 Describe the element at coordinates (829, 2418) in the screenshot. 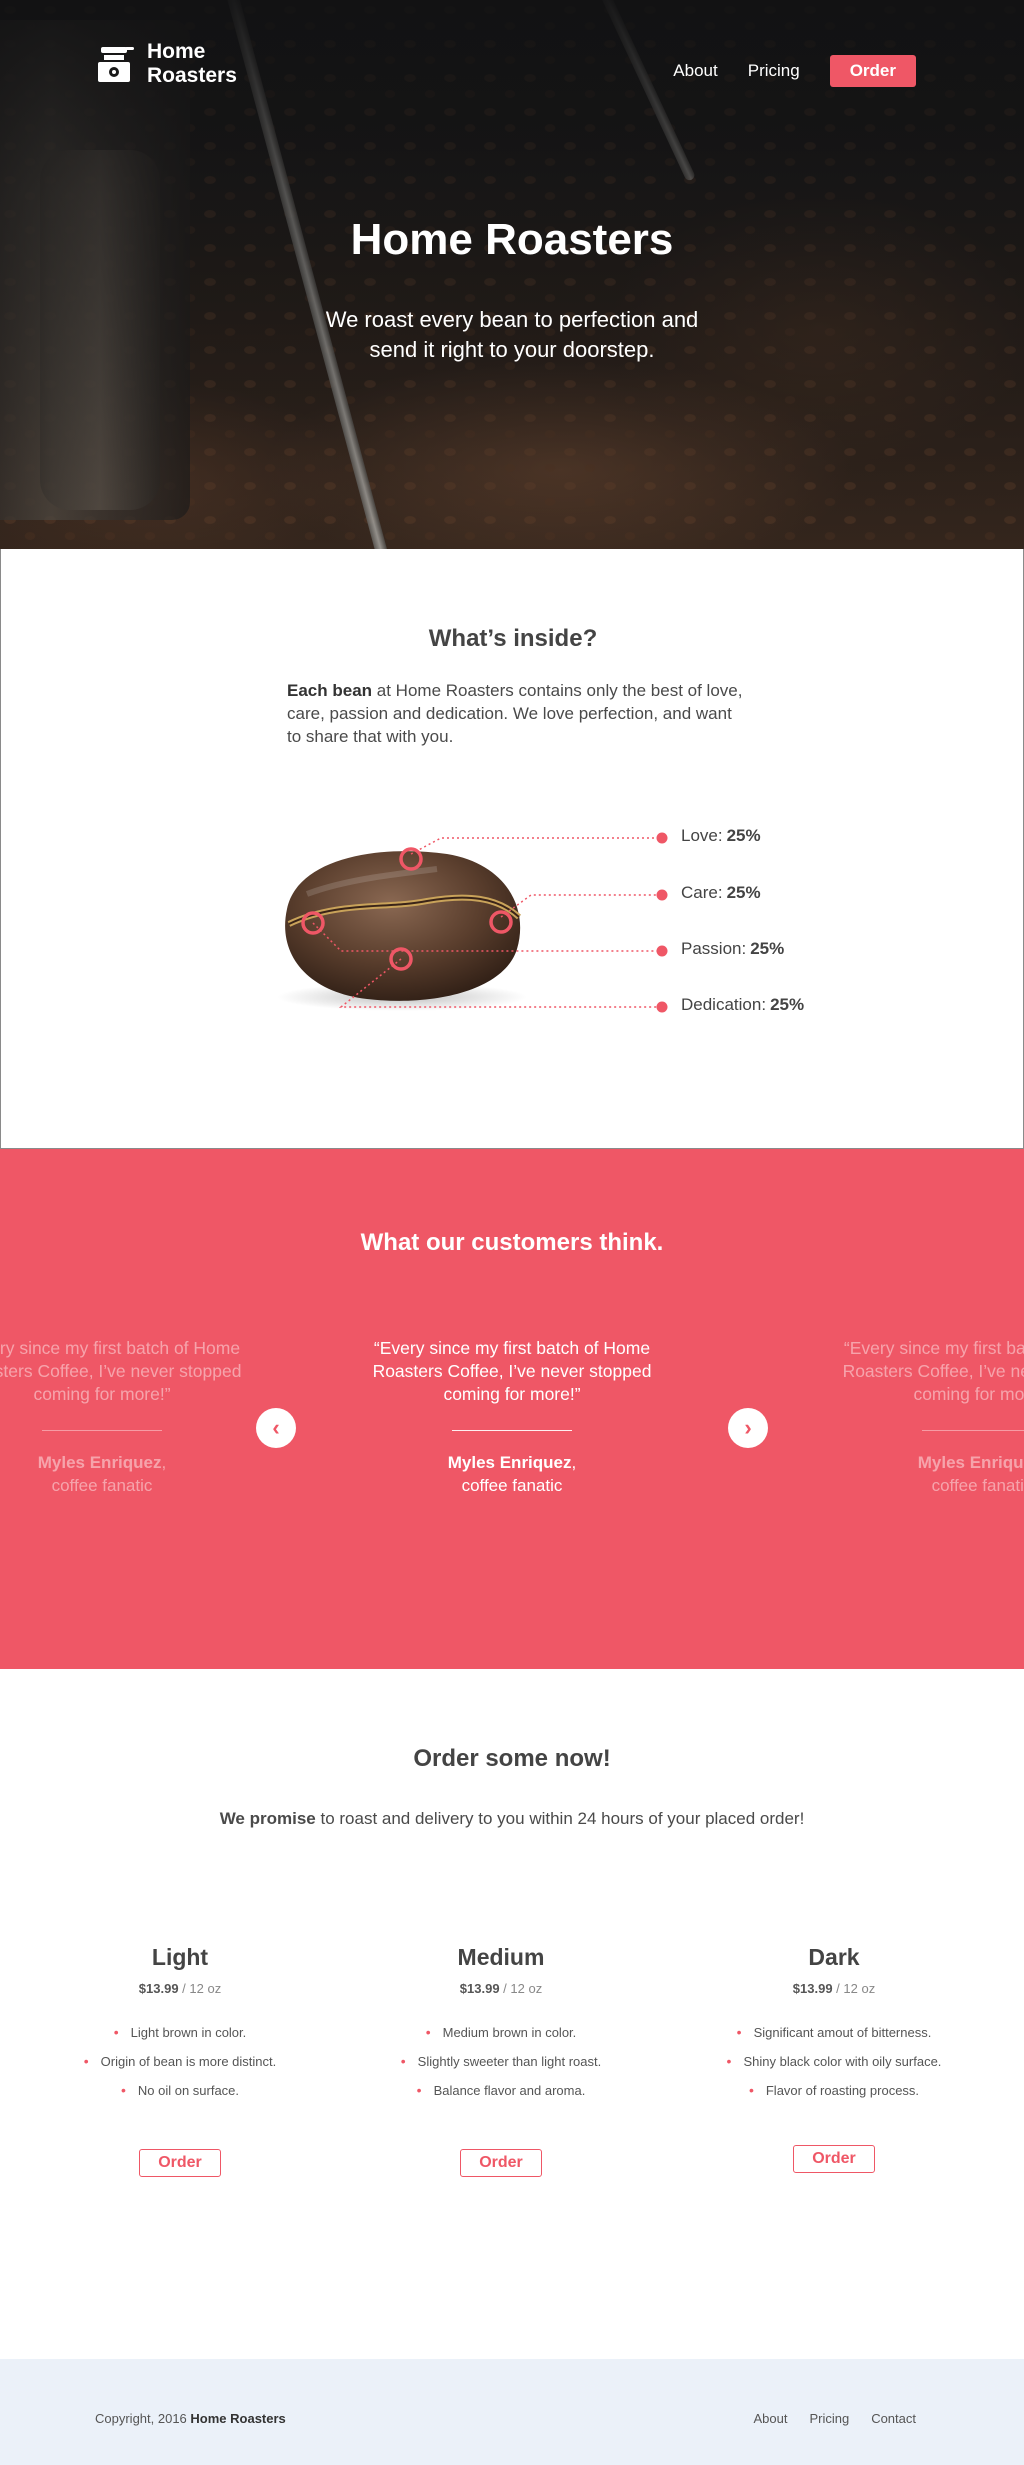

I see `footer-pricing-link: Pricing` at that location.